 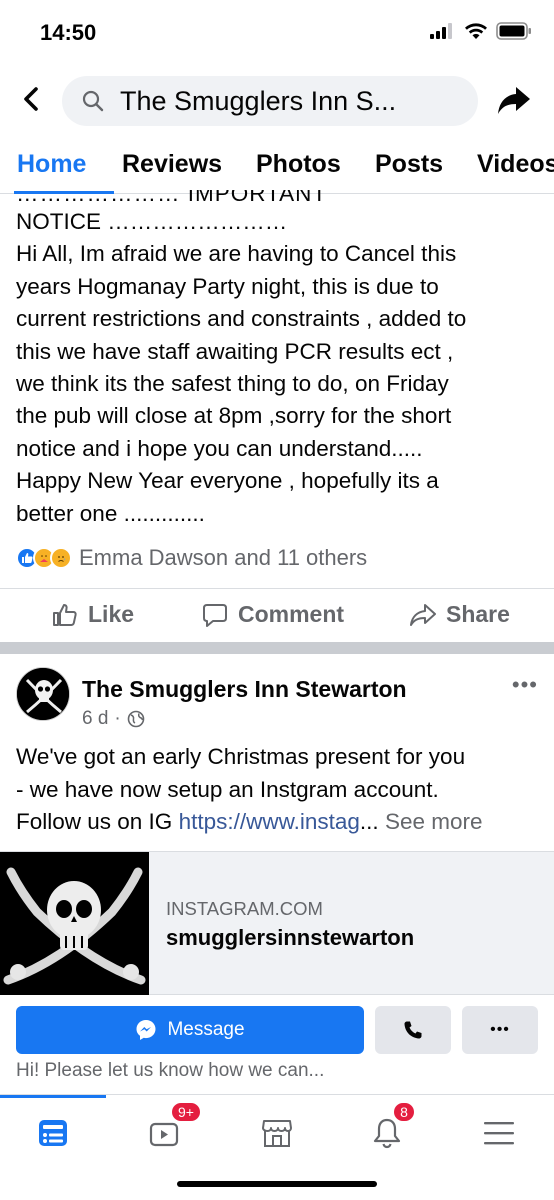 What do you see at coordinates (97, 821) in the screenshot?
I see `follow-text: Follow us on IG` at bounding box center [97, 821].